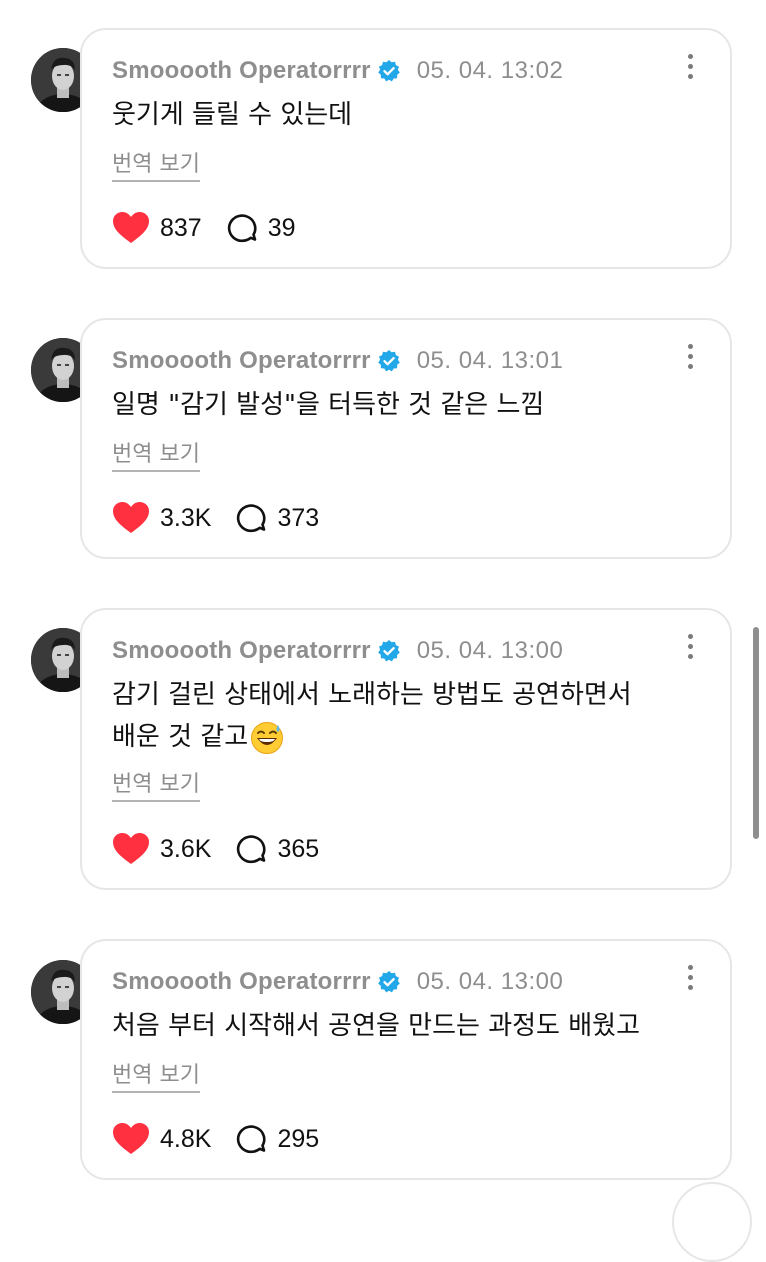 This screenshot has width=766, height=1262. I want to click on post-text: 감기 걸린 상태에서 노래하는 방법도 공연하면서 배운 것 같고, so click(372, 716).